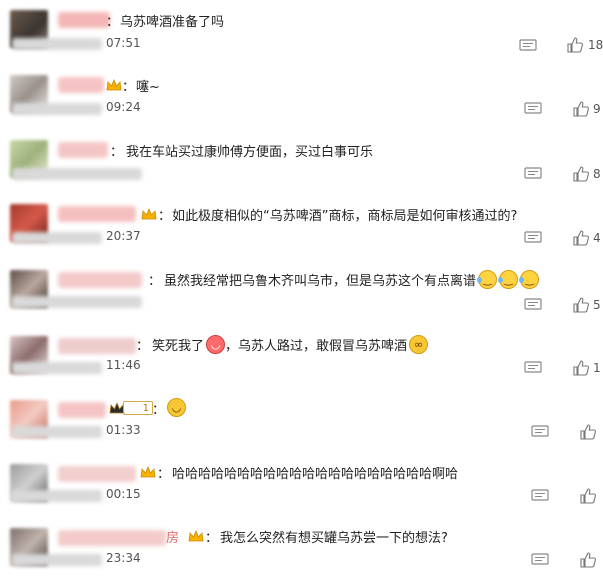 Image resolution: width=603 pixels, height=584 pixels. I want to click on comment-time: 23:34, so click(123, 558).